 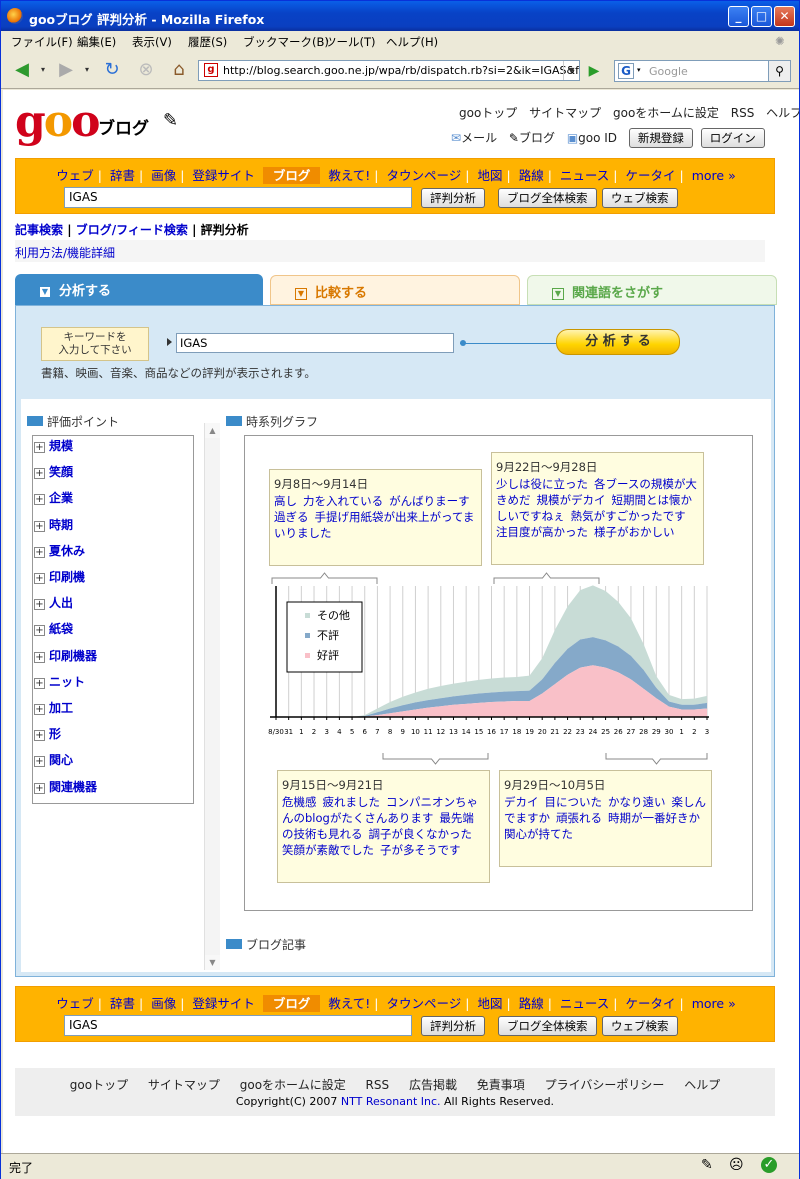 What do you see at coordinates (53, 445) in the screenshot?
I see `list-item: + 規模` at bounding box center [53, 445].